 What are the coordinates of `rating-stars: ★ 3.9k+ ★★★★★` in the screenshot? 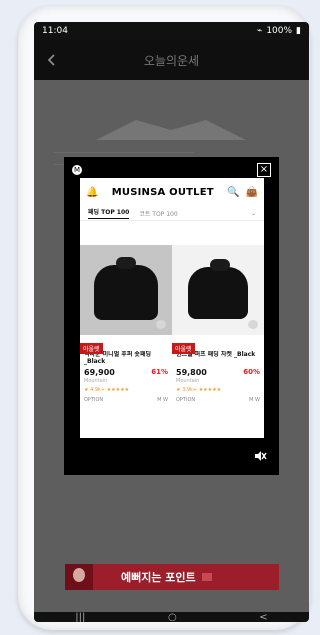 It's located at (199, 390).